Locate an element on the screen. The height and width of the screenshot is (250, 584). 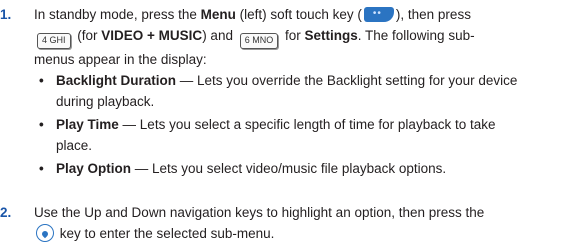
submenu-title: Play Time is located at coordinates (87, 124).